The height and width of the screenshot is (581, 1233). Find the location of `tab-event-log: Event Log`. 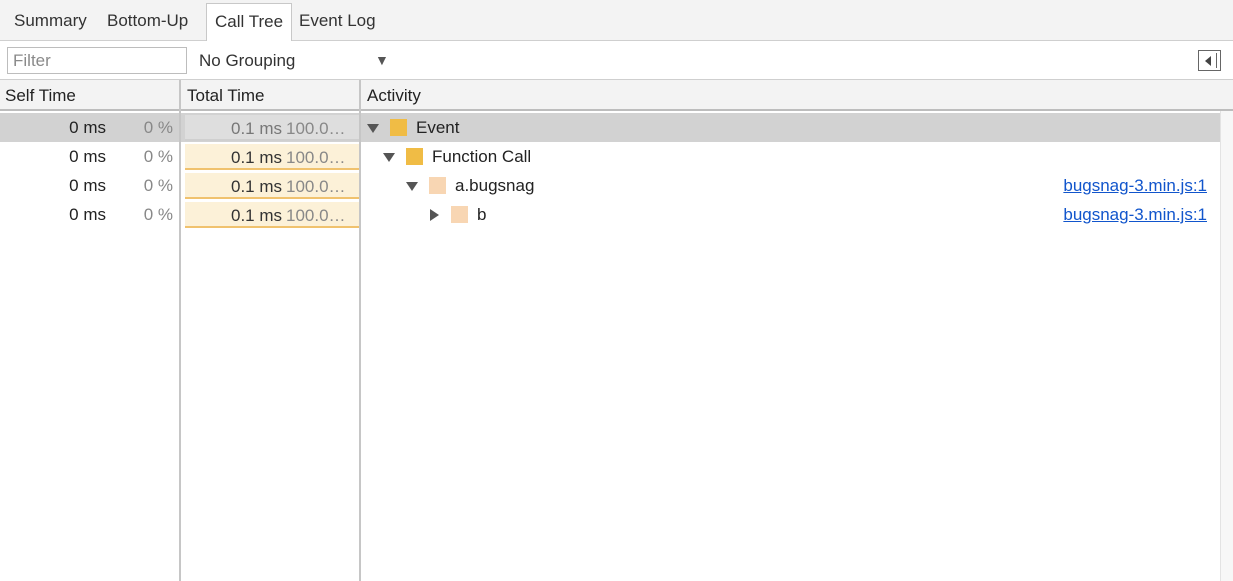

tab-event-log: Event Log is located at coordinates (337, 20).